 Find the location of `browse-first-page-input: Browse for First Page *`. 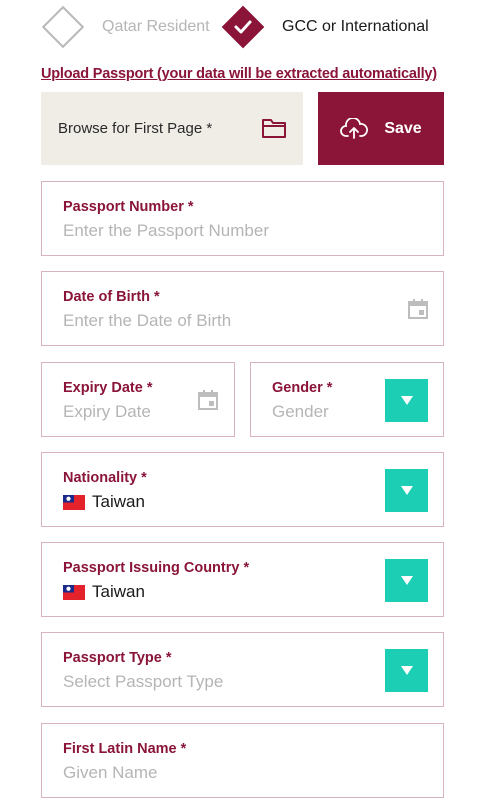

browse-first-page-input: Browse for First Page * is located at coordinates (172, 128).